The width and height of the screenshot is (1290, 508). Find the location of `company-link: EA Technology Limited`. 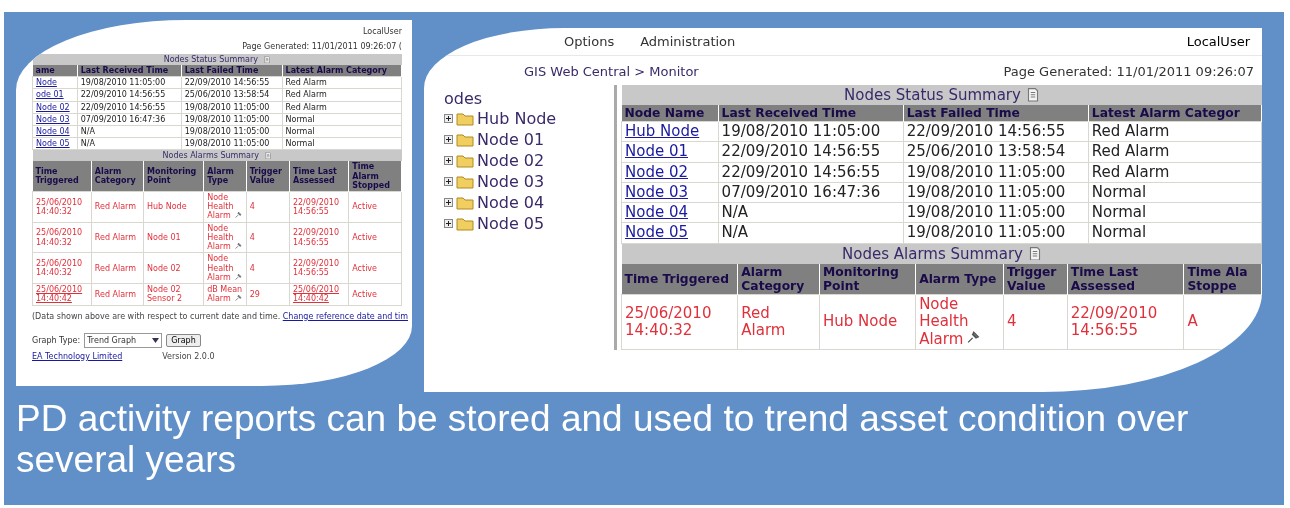

company-link: EA Technology Limited is located at coordinates (77, 356).